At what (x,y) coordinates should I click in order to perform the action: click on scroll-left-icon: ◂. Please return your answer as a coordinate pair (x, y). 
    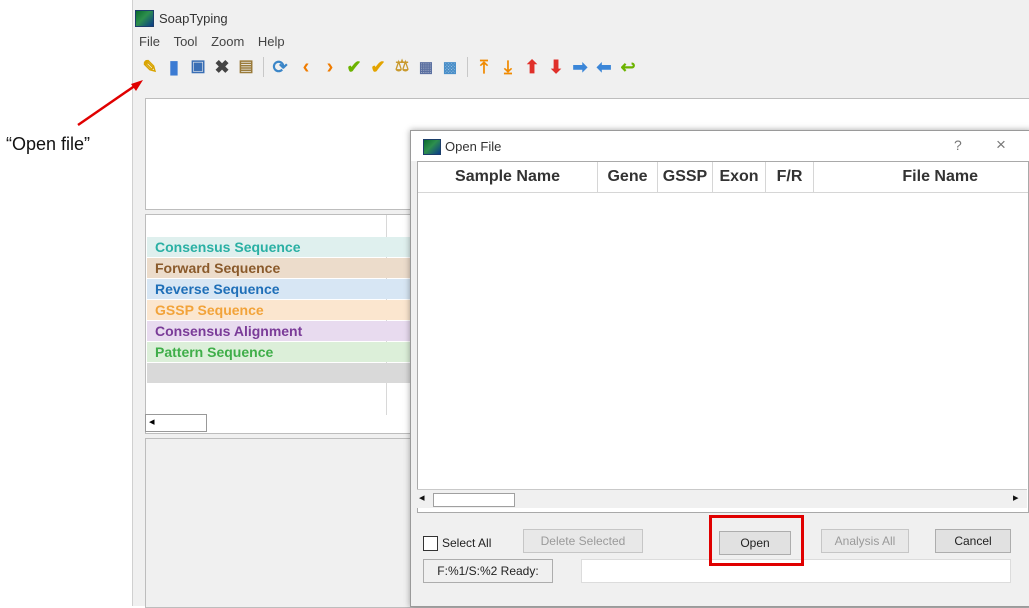
    Looking at the image, I should click on (422, 497).